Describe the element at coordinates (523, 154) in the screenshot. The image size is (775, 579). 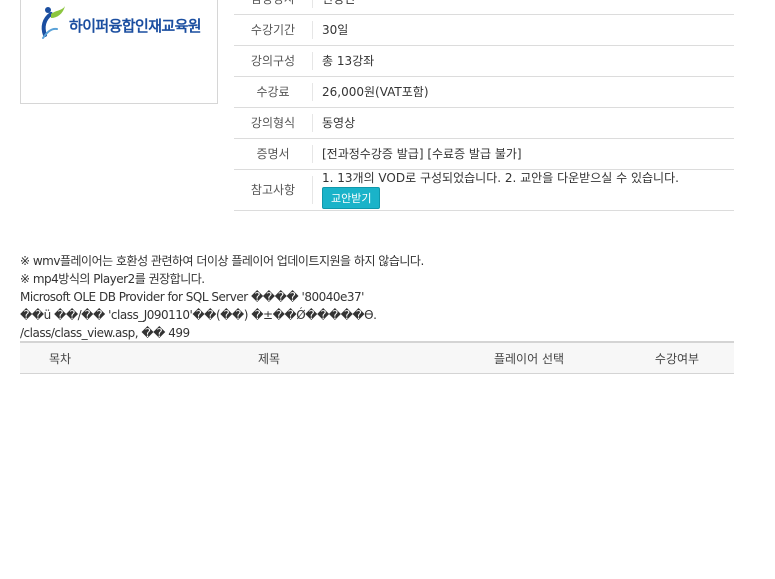
I see `info-value: [전과정수강증 발급] [수료증 발급 불가]` at that location.